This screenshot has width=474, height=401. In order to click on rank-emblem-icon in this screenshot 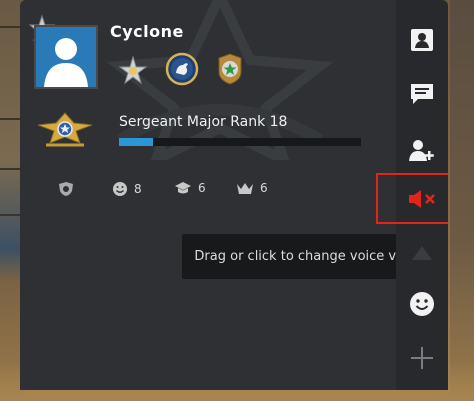, I will do `click(65, 131)`.